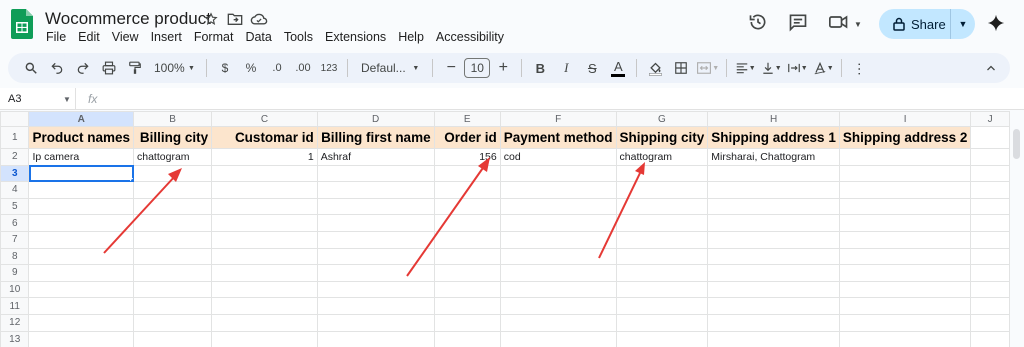  What do you see at coordinates (991, 68) in the screenshot?
I see `collapse-toolbar-icon` at bounding box center [991, 68].